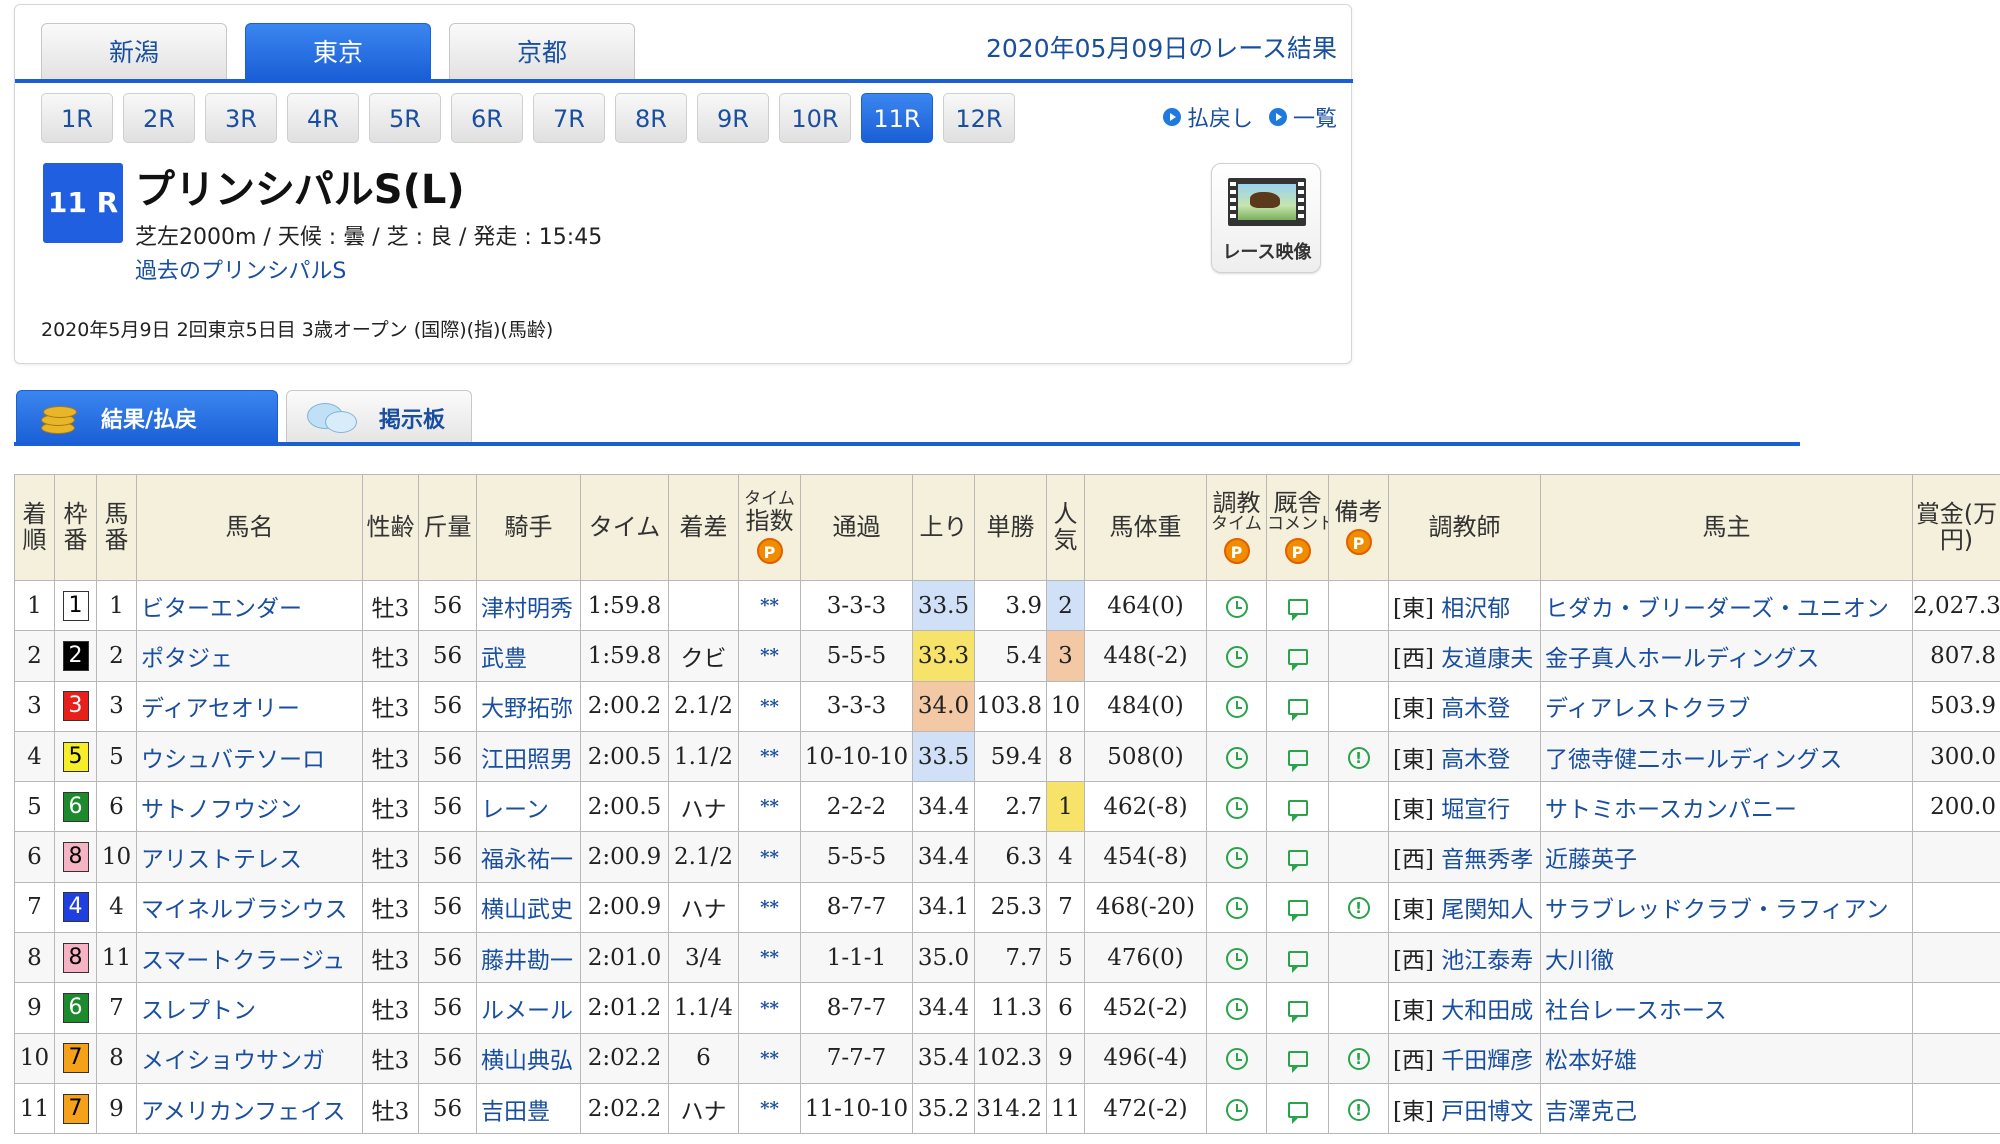 The image size is (2000, 1144). I want to click on tab-board: 掲示板, so click(379, 417).